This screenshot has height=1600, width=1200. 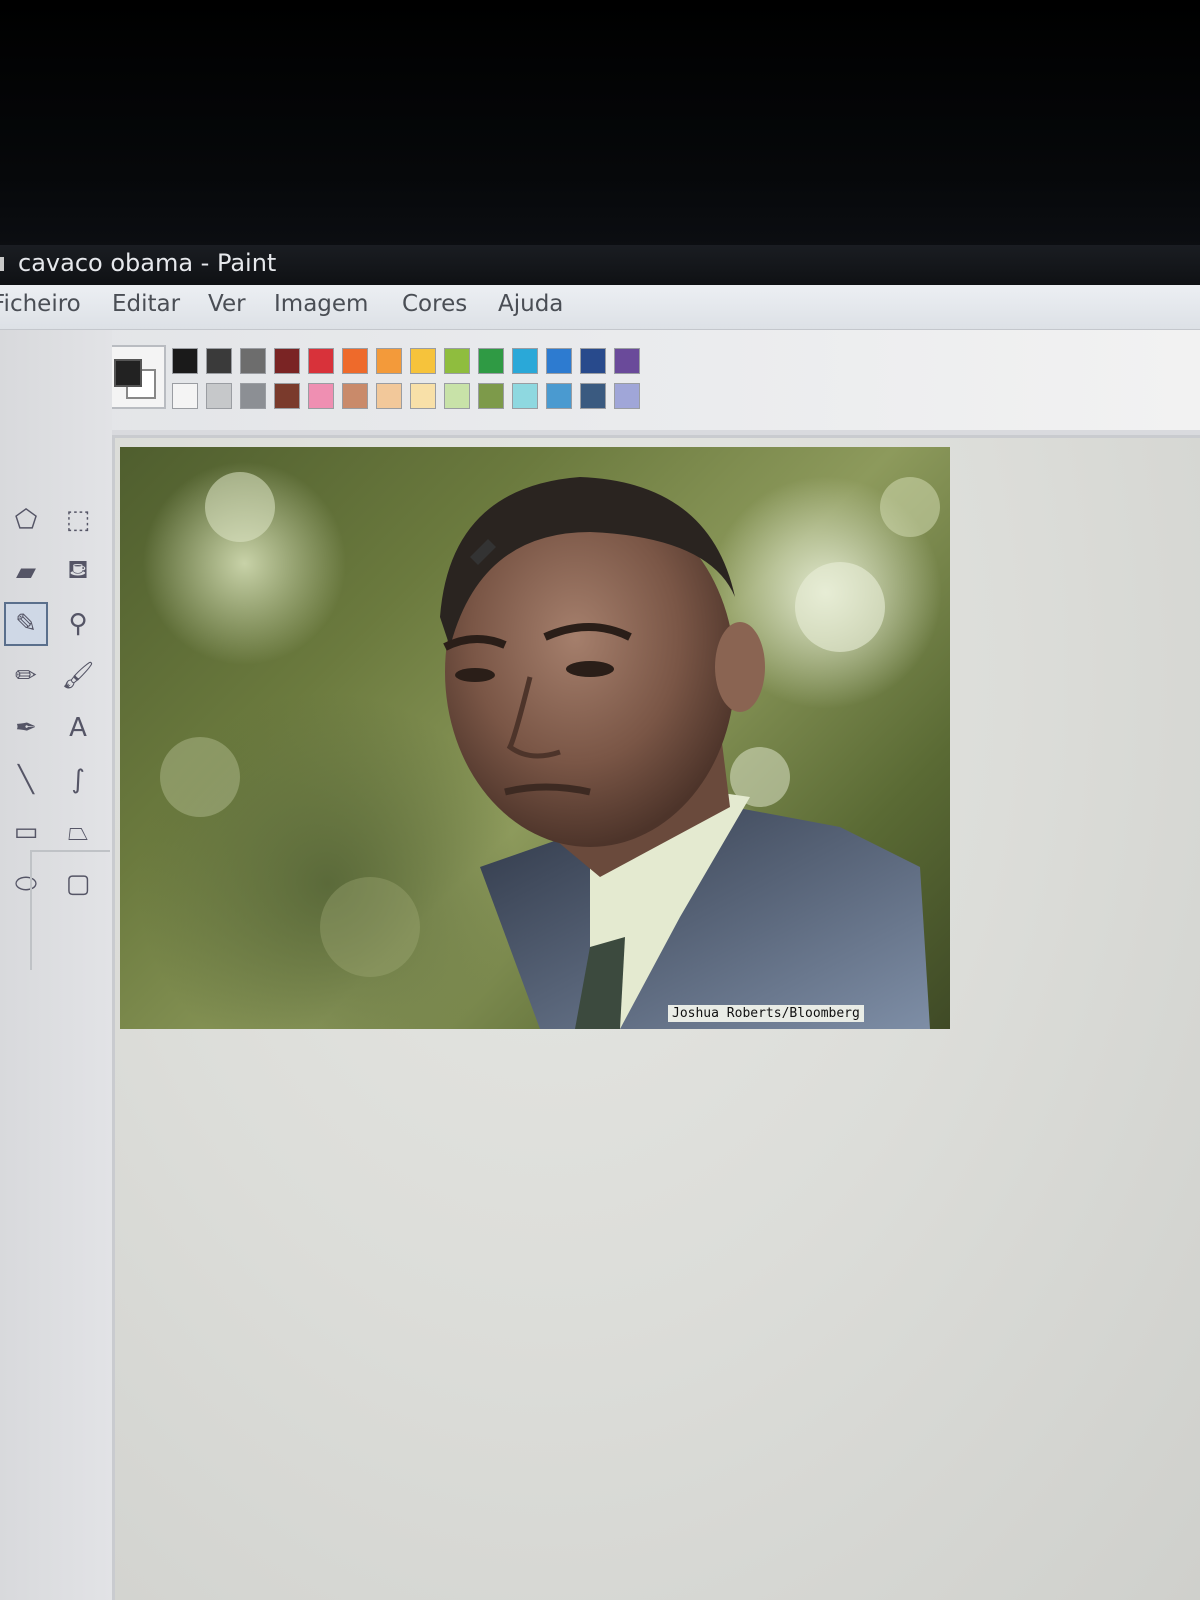 I want to click on magnifier-tool: ⚲, so click(x=78, y=624).